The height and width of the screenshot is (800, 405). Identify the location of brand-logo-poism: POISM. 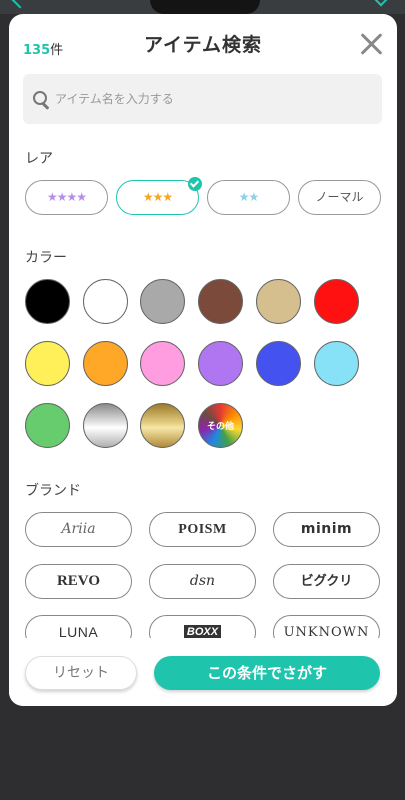
(202, 529).